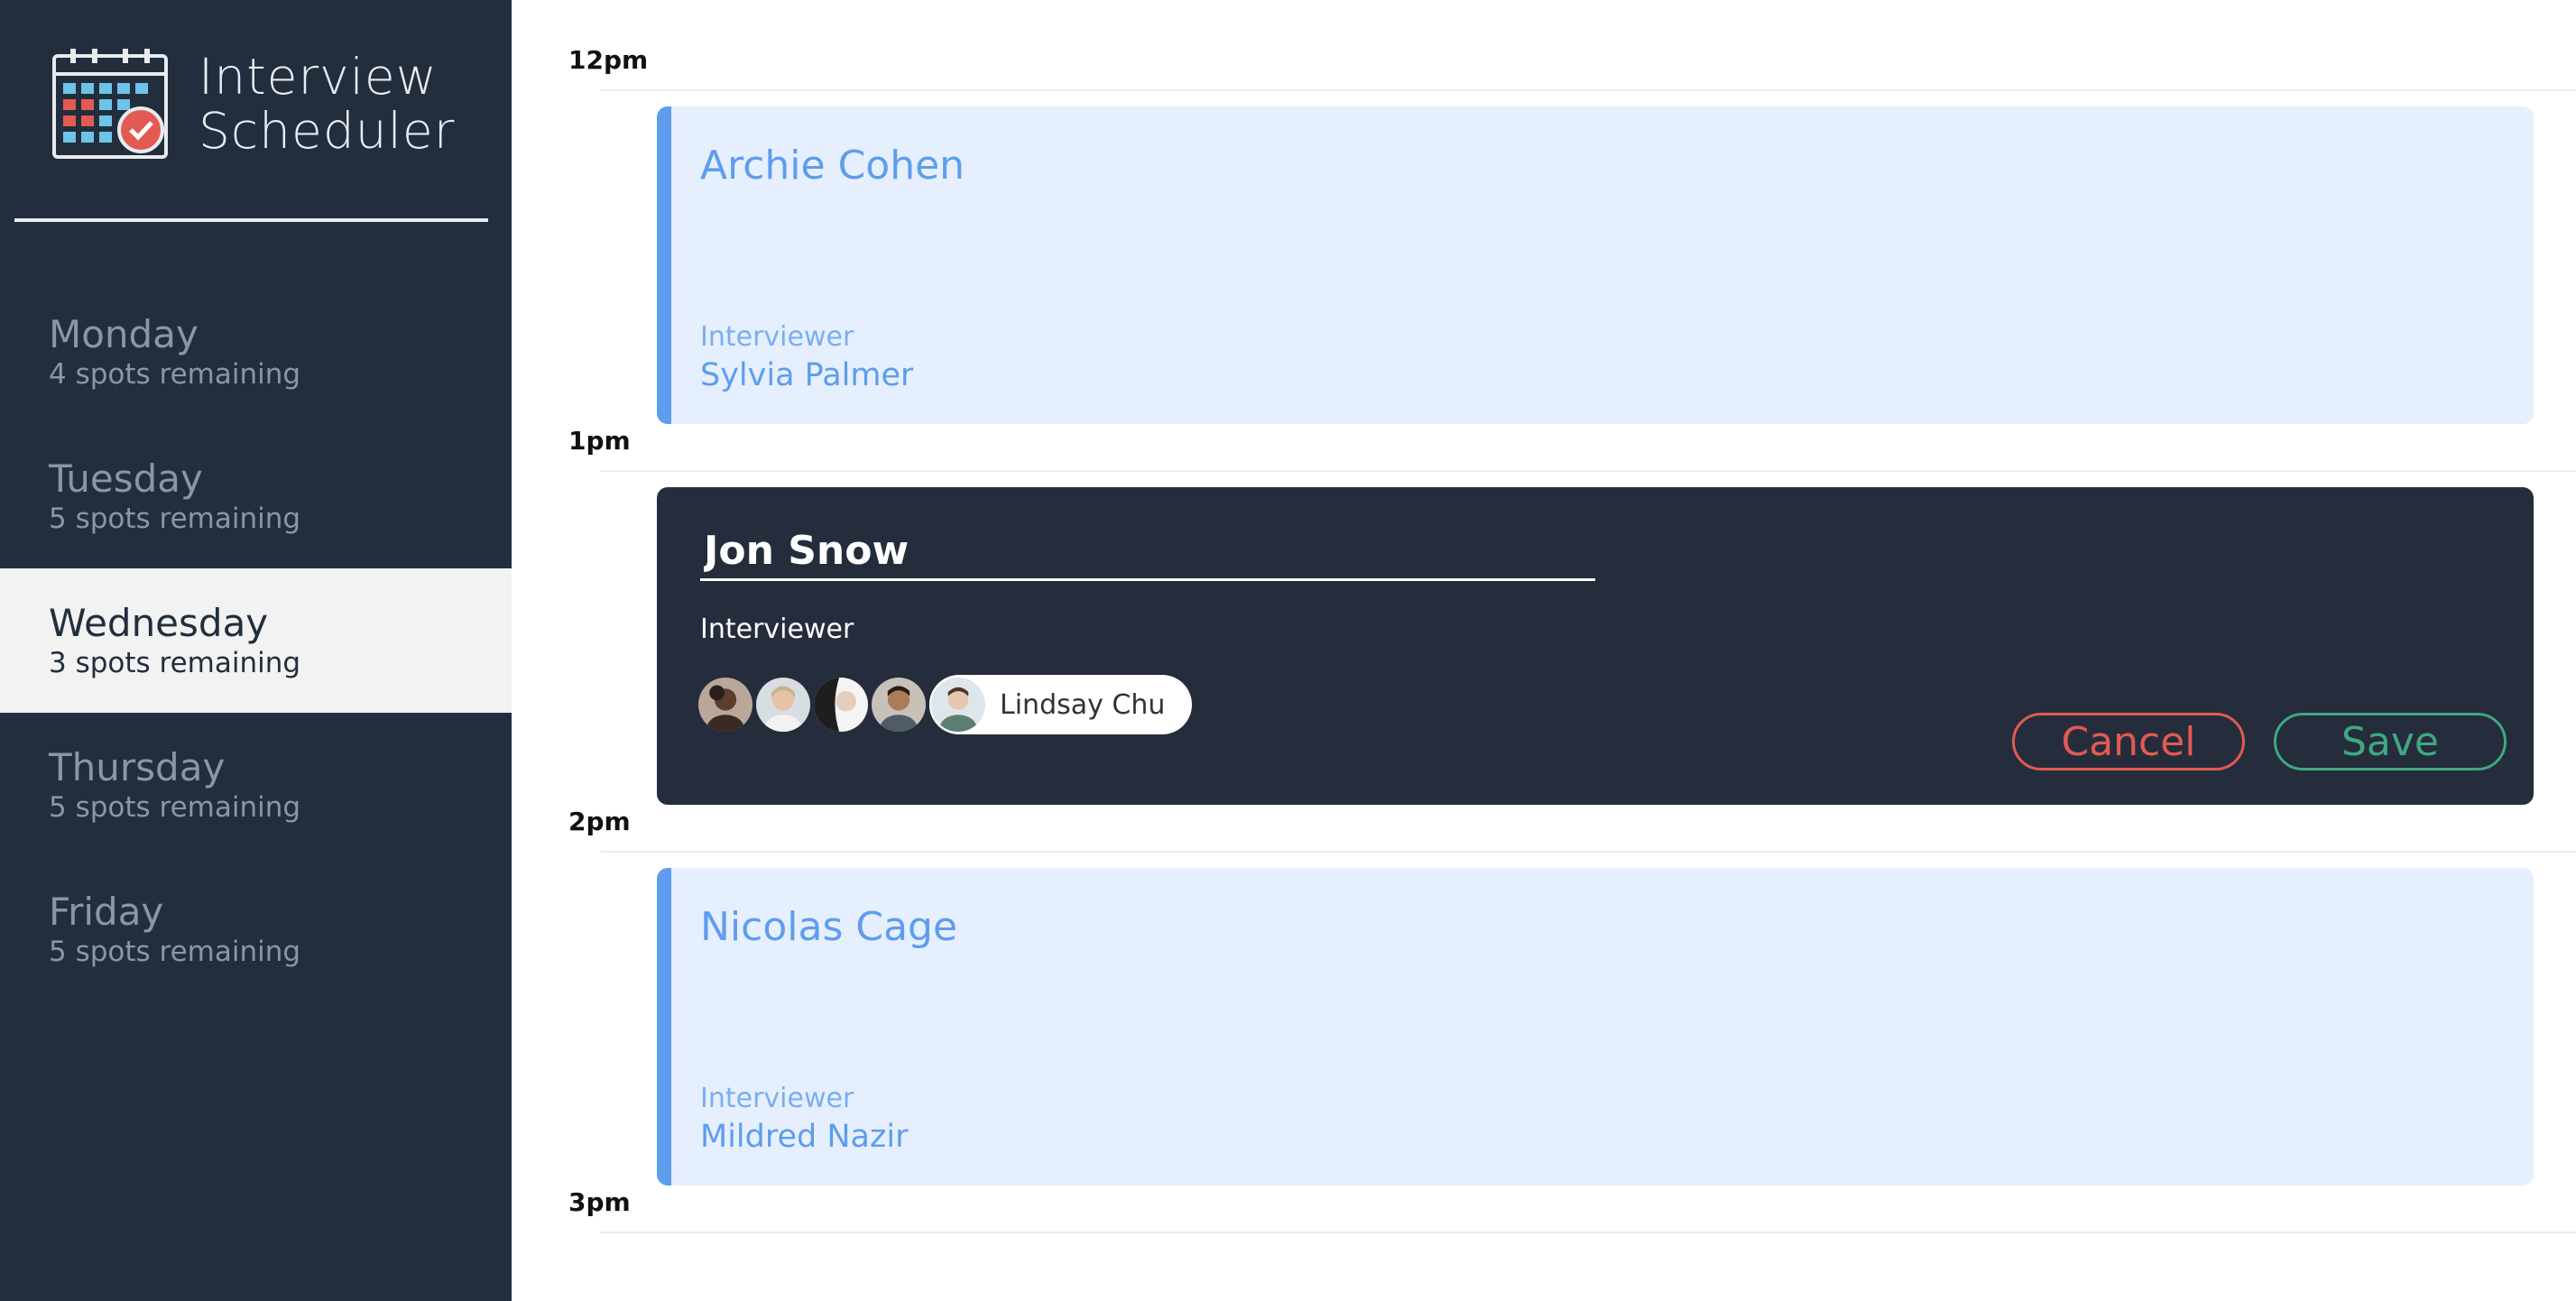 The width and height of the screenshot is (2576, 1301). What do you see at coordinates (807, 375) in the screenshot?
I see `interviewer-name: Sylvia Palmer` at bounding box center [807, 375].